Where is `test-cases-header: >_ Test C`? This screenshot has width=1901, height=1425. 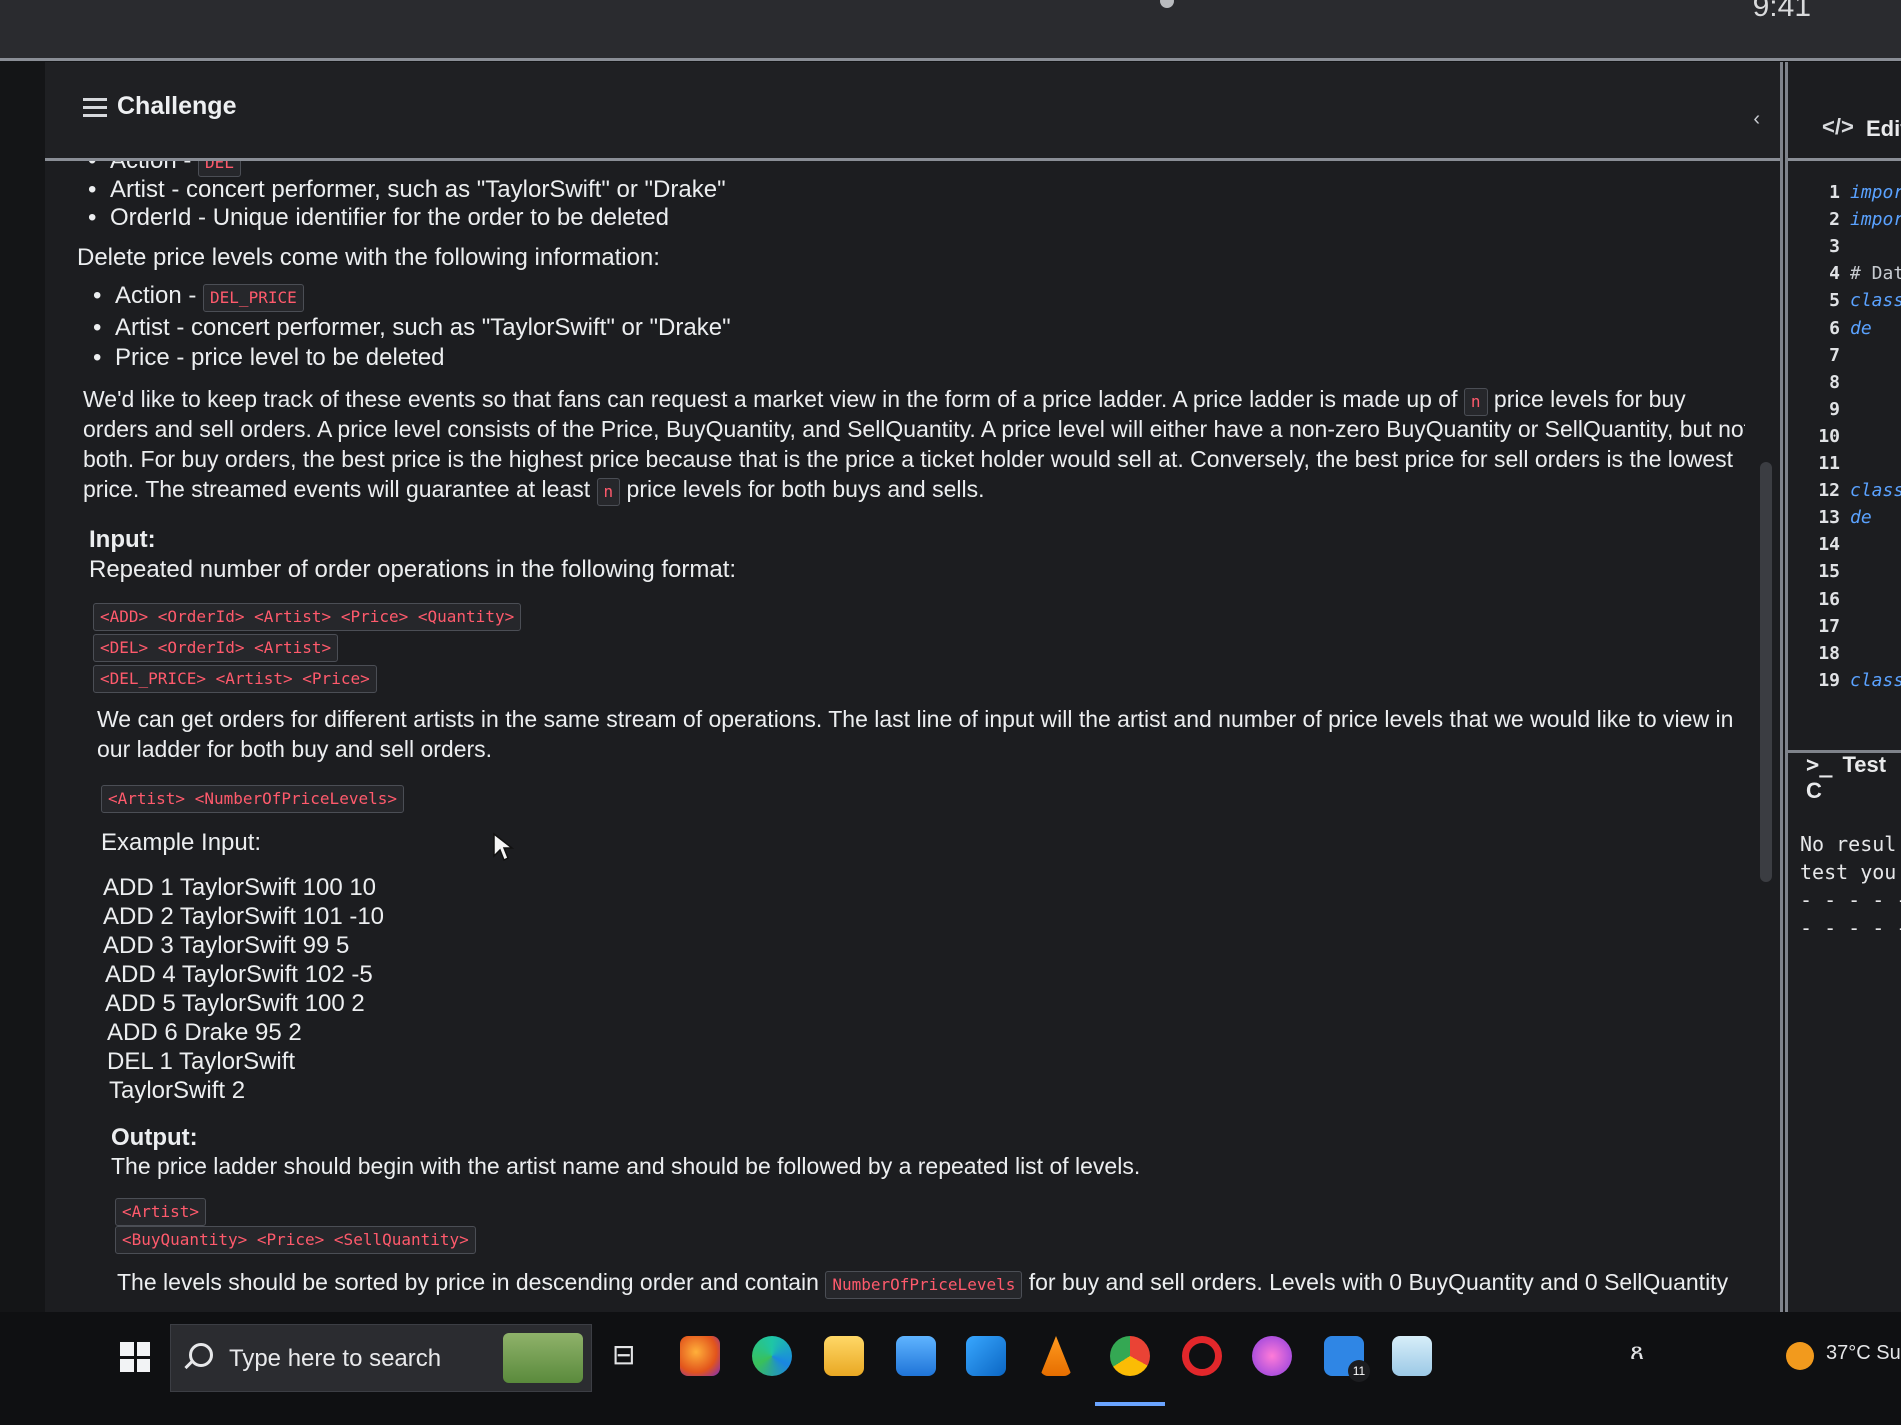 test-cases-header: >_ Test C is located at coordinates (1846, 777).